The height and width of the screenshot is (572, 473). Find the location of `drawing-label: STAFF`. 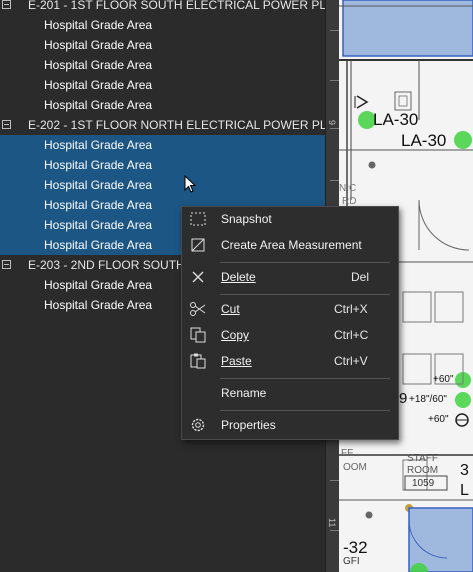

drawing-label: STAFF is located at coordinates (422, 458).